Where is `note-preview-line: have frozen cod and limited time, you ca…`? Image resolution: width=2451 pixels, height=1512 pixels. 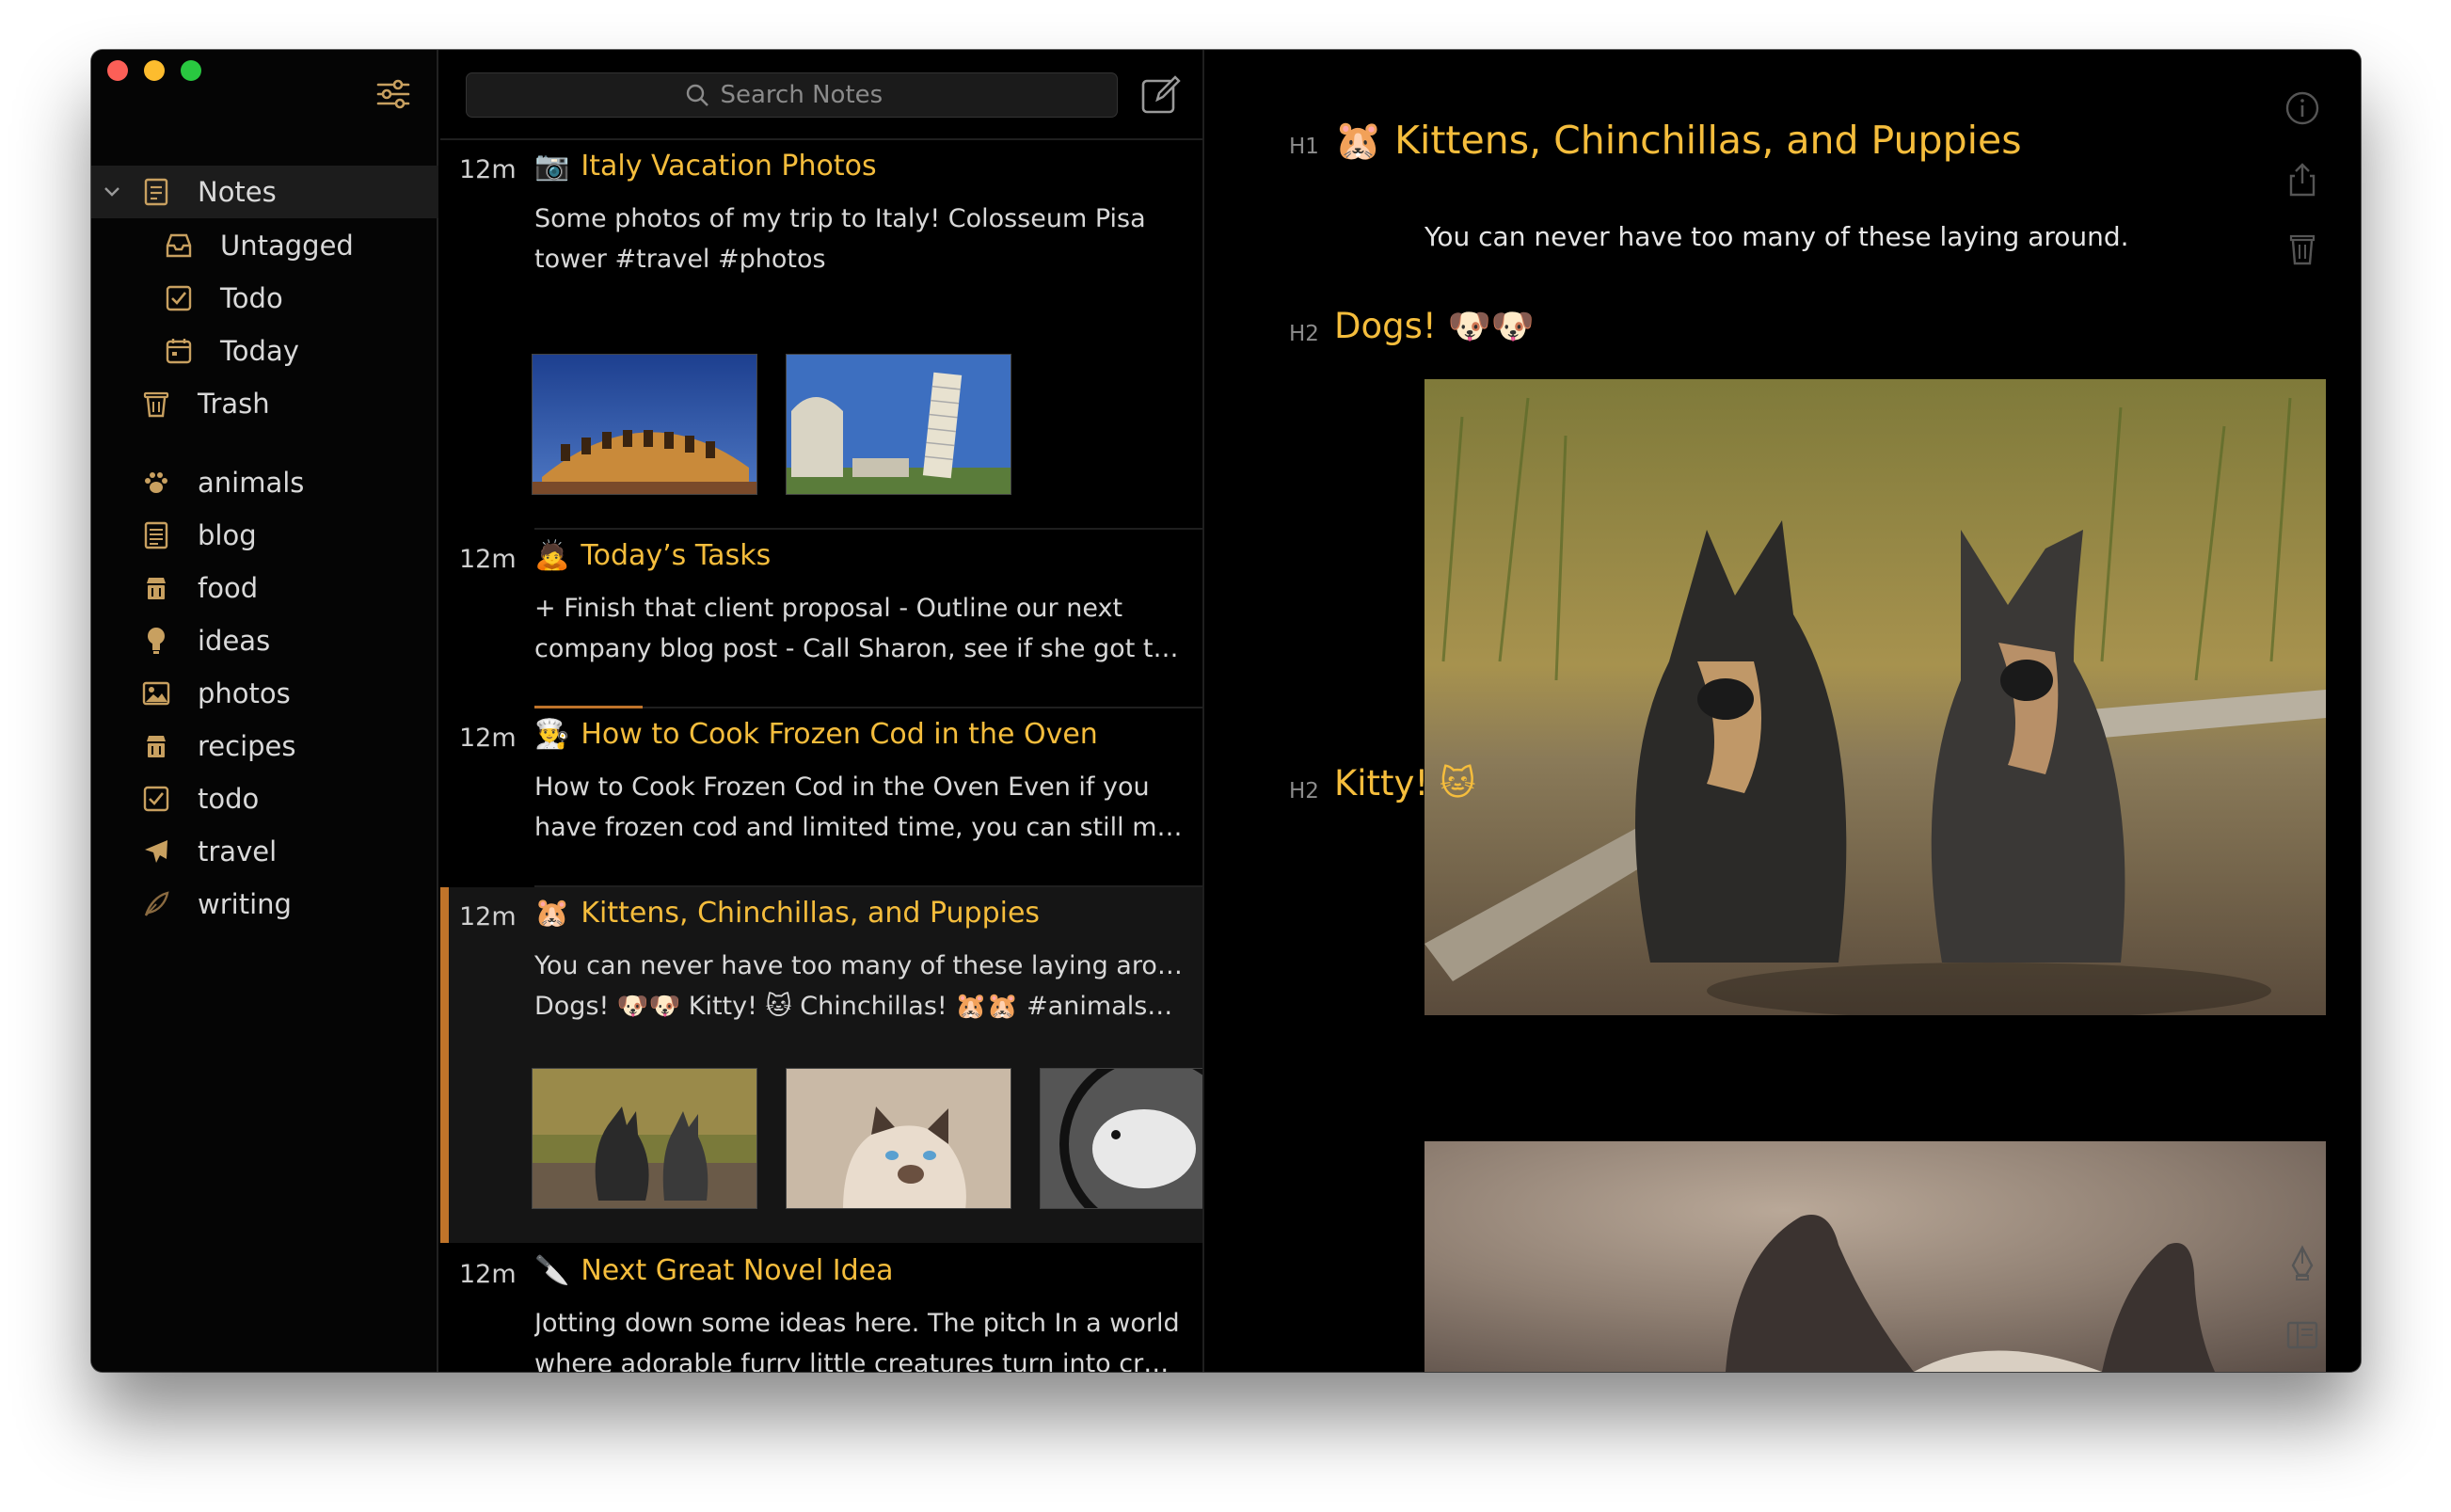
note-preview-line: have frozen cod and limited time, you ca… is located at coordinates (859, 828).